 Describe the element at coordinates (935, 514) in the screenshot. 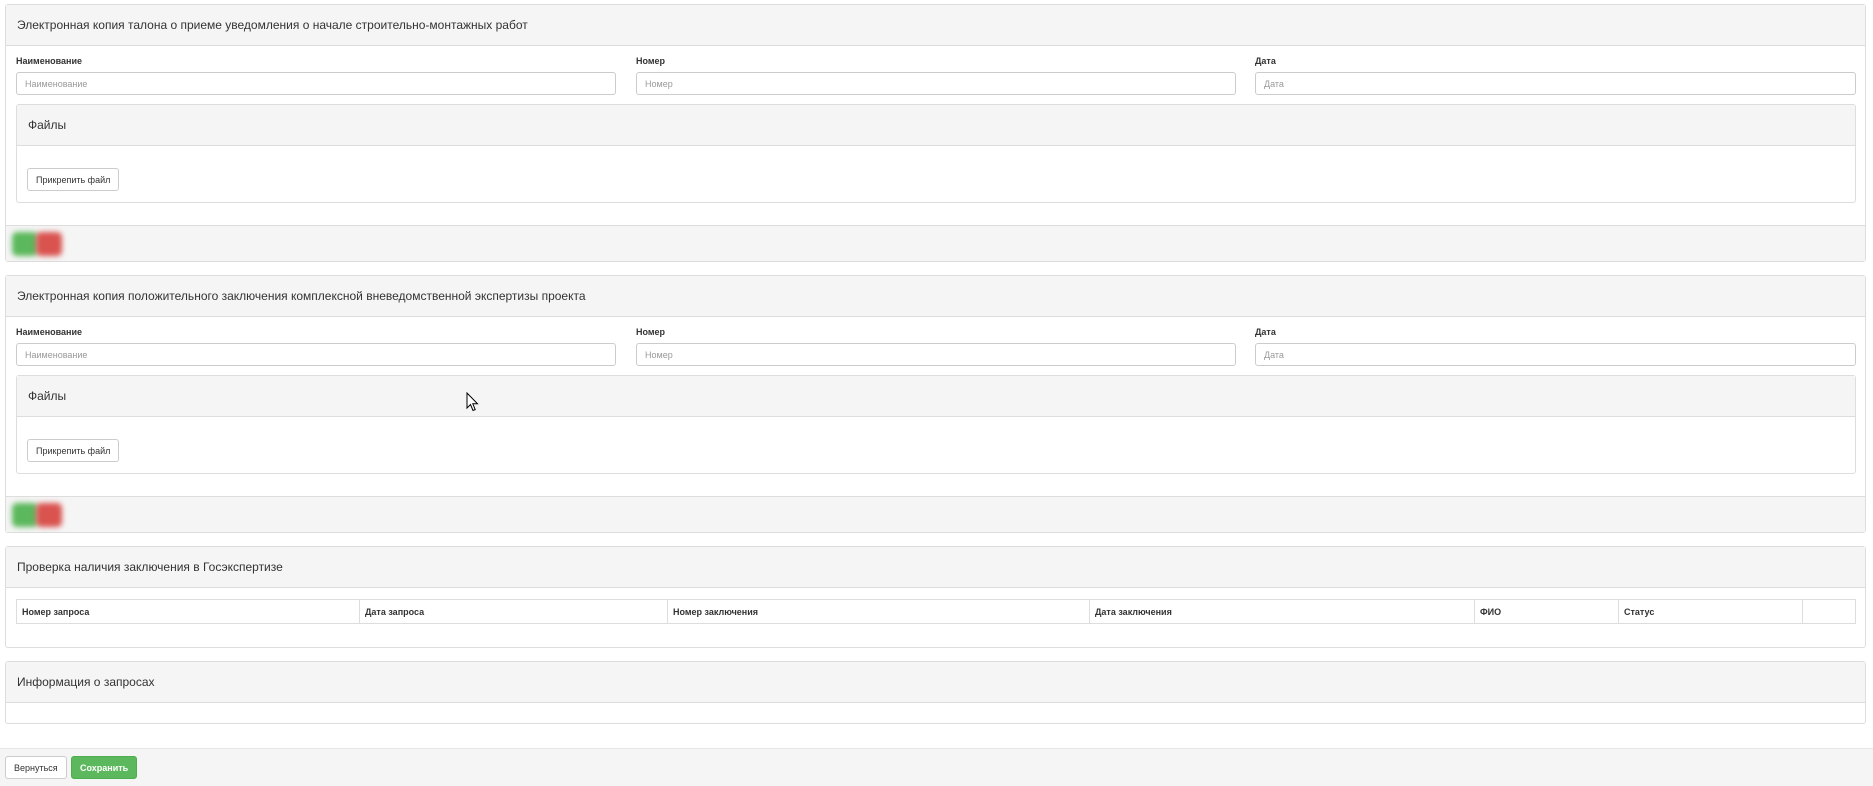

I see `expertise-panel-footer` at that location.